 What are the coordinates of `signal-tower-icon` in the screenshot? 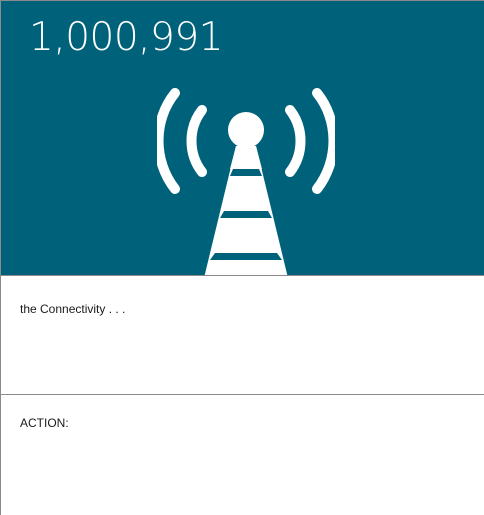 It's located at (246, 180).